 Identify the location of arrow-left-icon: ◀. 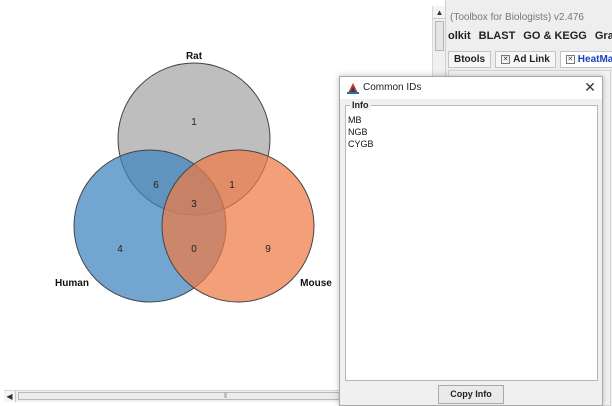
(10, 396).